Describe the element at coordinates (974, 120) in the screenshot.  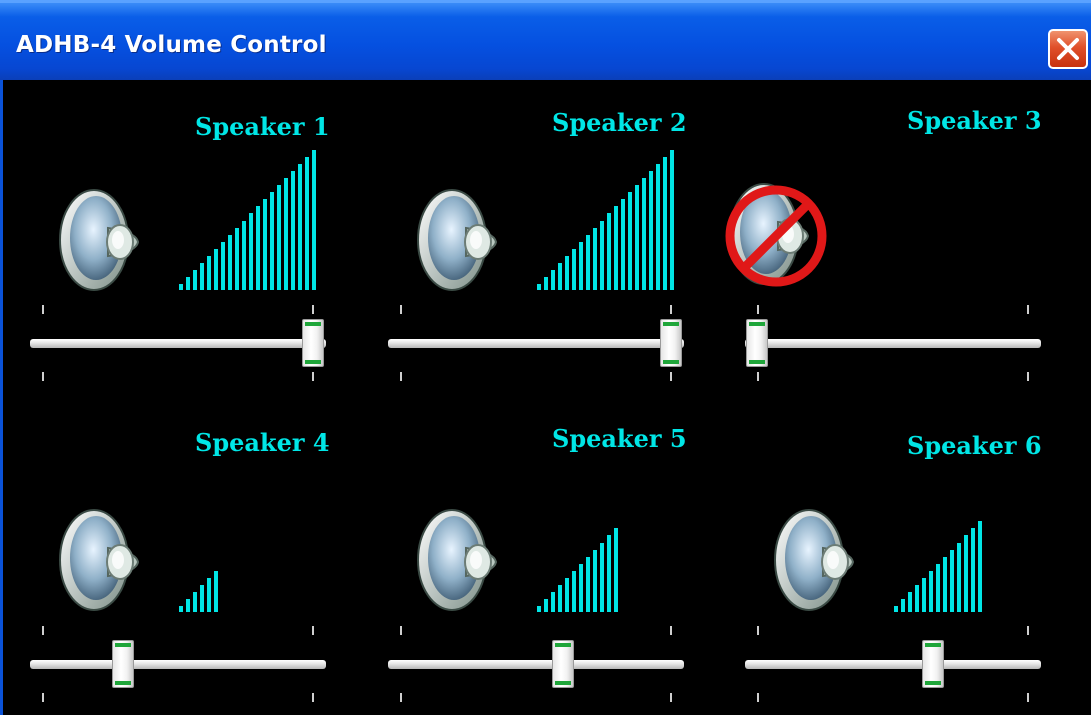
I see `speaker-label: Speaker 3` at that location.